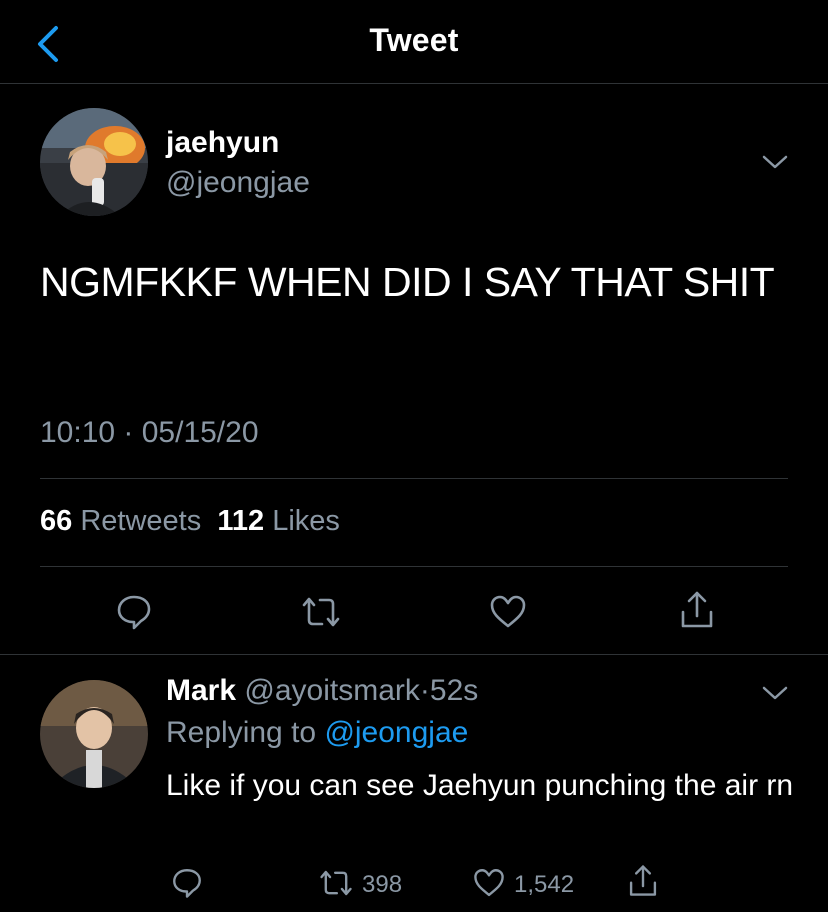 The height and width of the screenshot is (912, 828). I want to click on reply-like-count: 1,542, so click(544, 885).